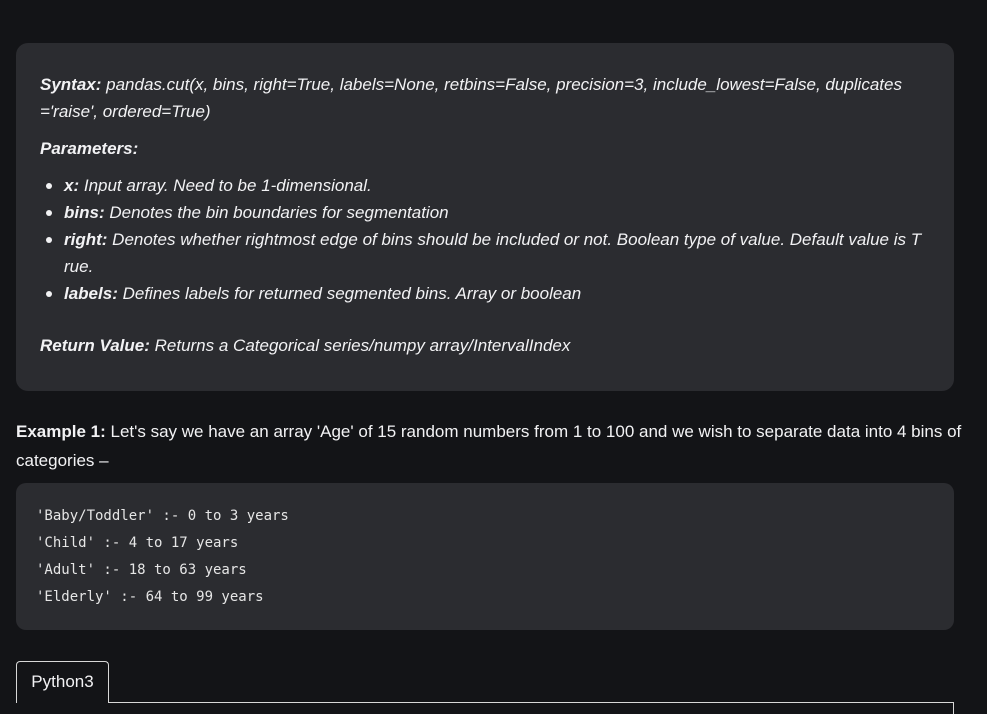 The width and height of the screenshot is (987, 714). I want to click on tab-python3: Python3, so click(62, 682).